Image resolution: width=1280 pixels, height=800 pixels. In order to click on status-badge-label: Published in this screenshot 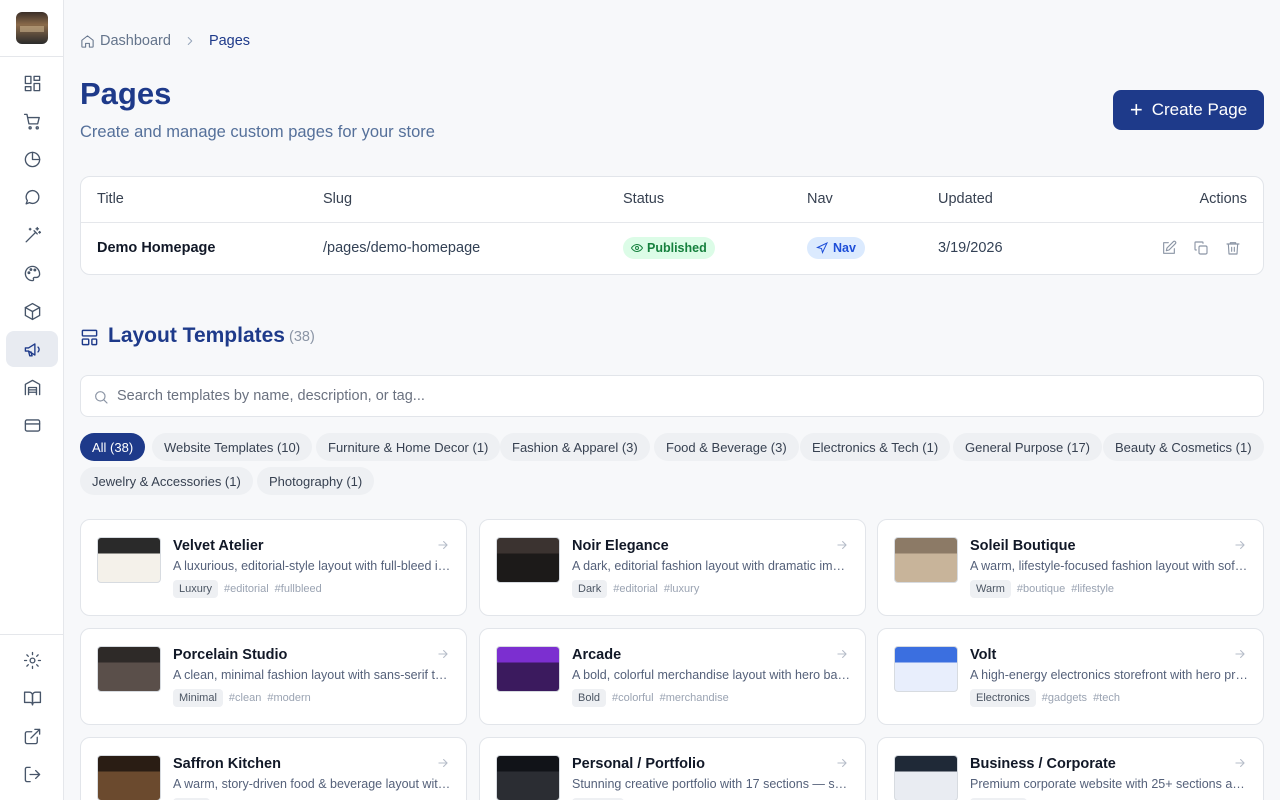, I will do `click(677, 248)`.